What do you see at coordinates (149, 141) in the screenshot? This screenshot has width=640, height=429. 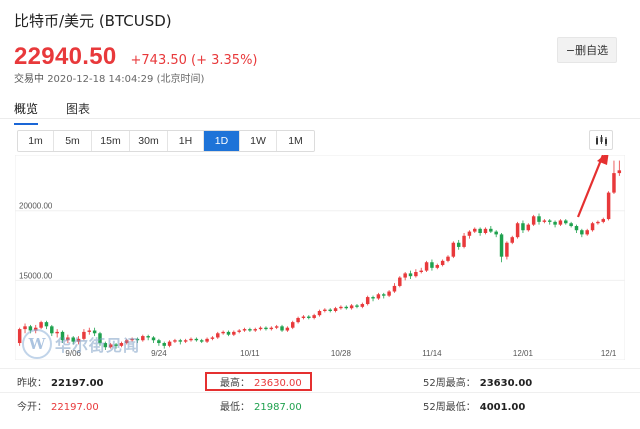 I see `period-30m: 30m` at bounding box center [149, 141].